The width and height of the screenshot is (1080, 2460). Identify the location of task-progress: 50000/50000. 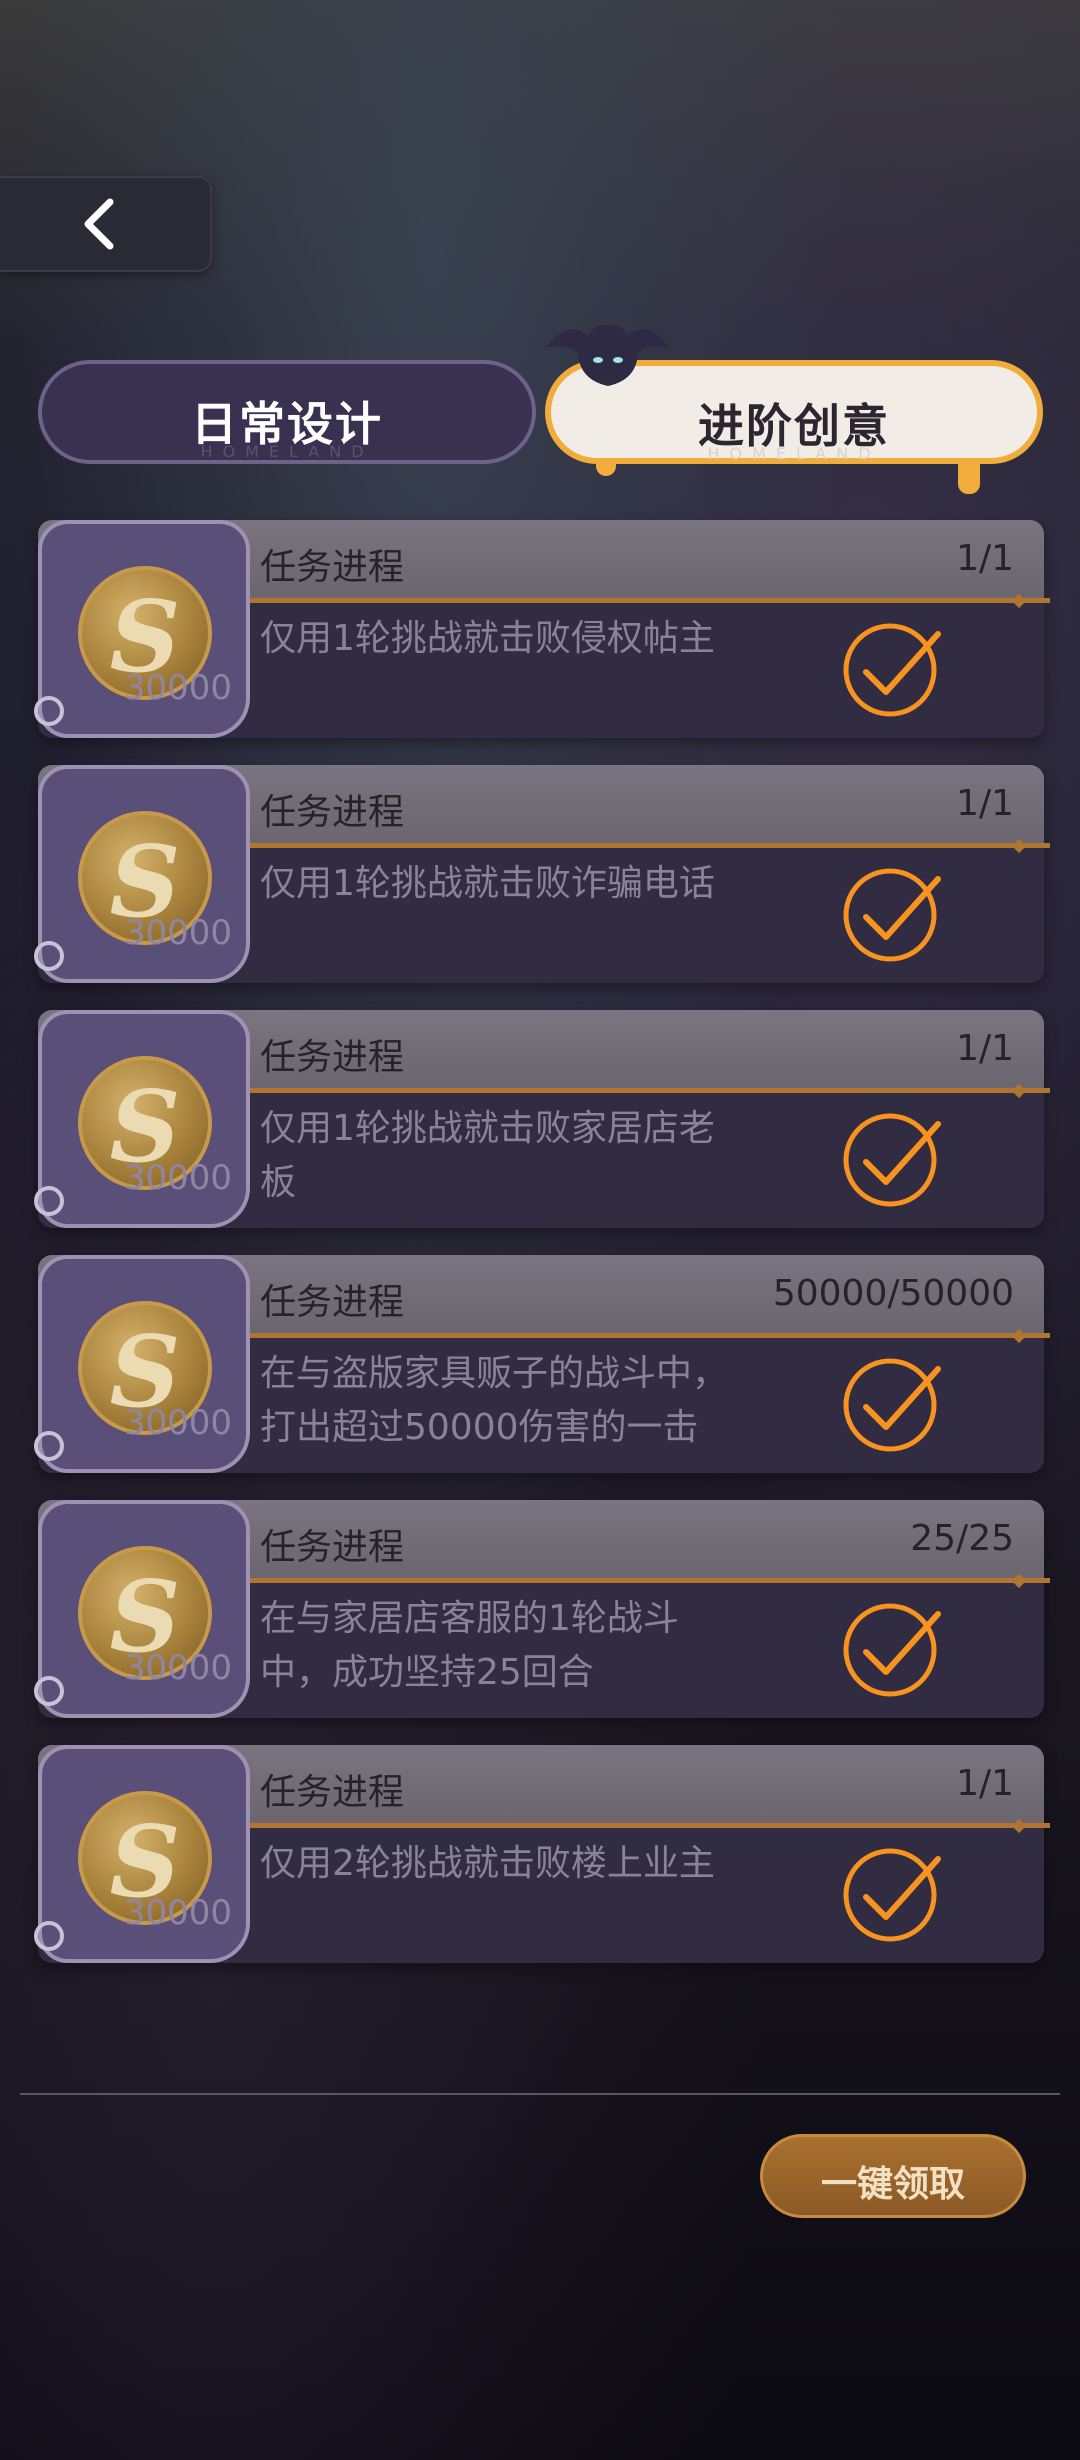
(893, 1293).